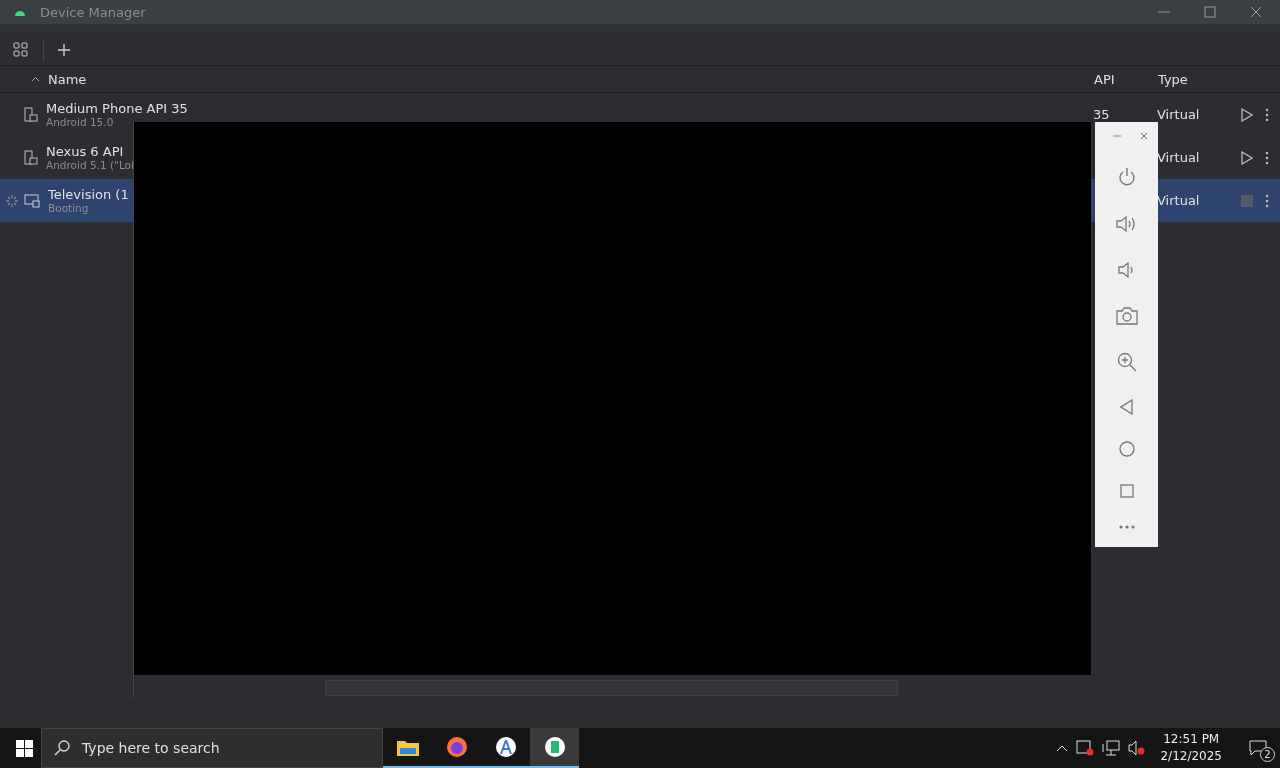 The height and width of the screenshot is (768, 1280). What do you see at coordinates (89, 194) in the screenshot?
I see `device-name: Television (1` at bounding box center [89, 194].